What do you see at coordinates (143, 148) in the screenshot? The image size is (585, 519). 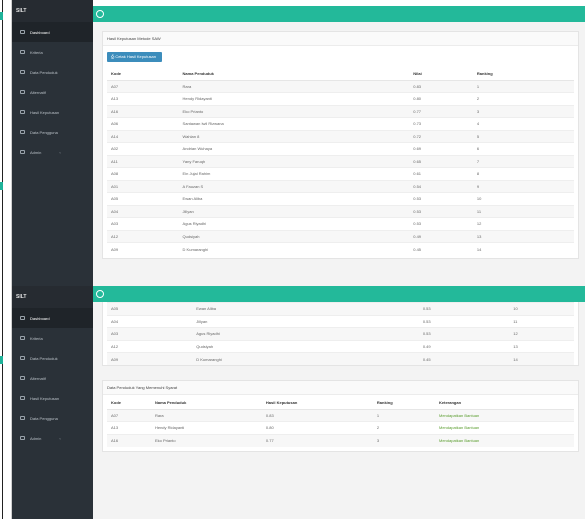 I see `table-cell: A02` at bounding box center [143, 148].